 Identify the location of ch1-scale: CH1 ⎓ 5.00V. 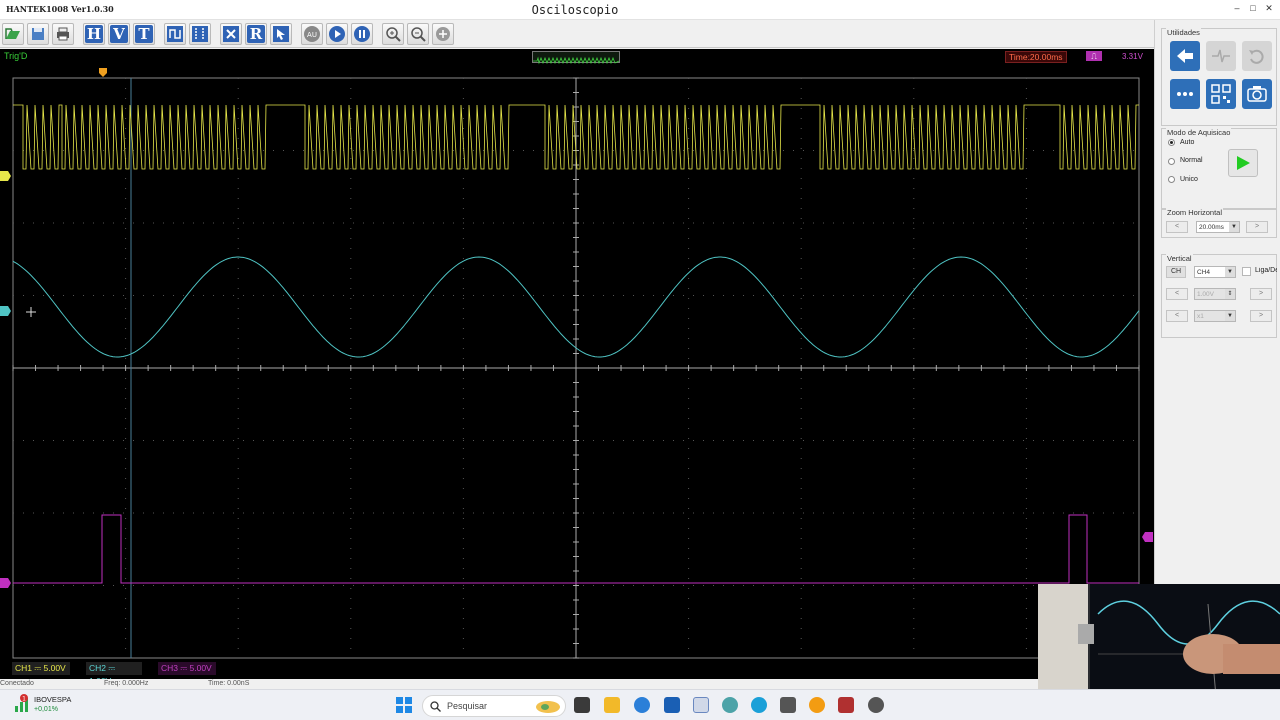
(41, 668).